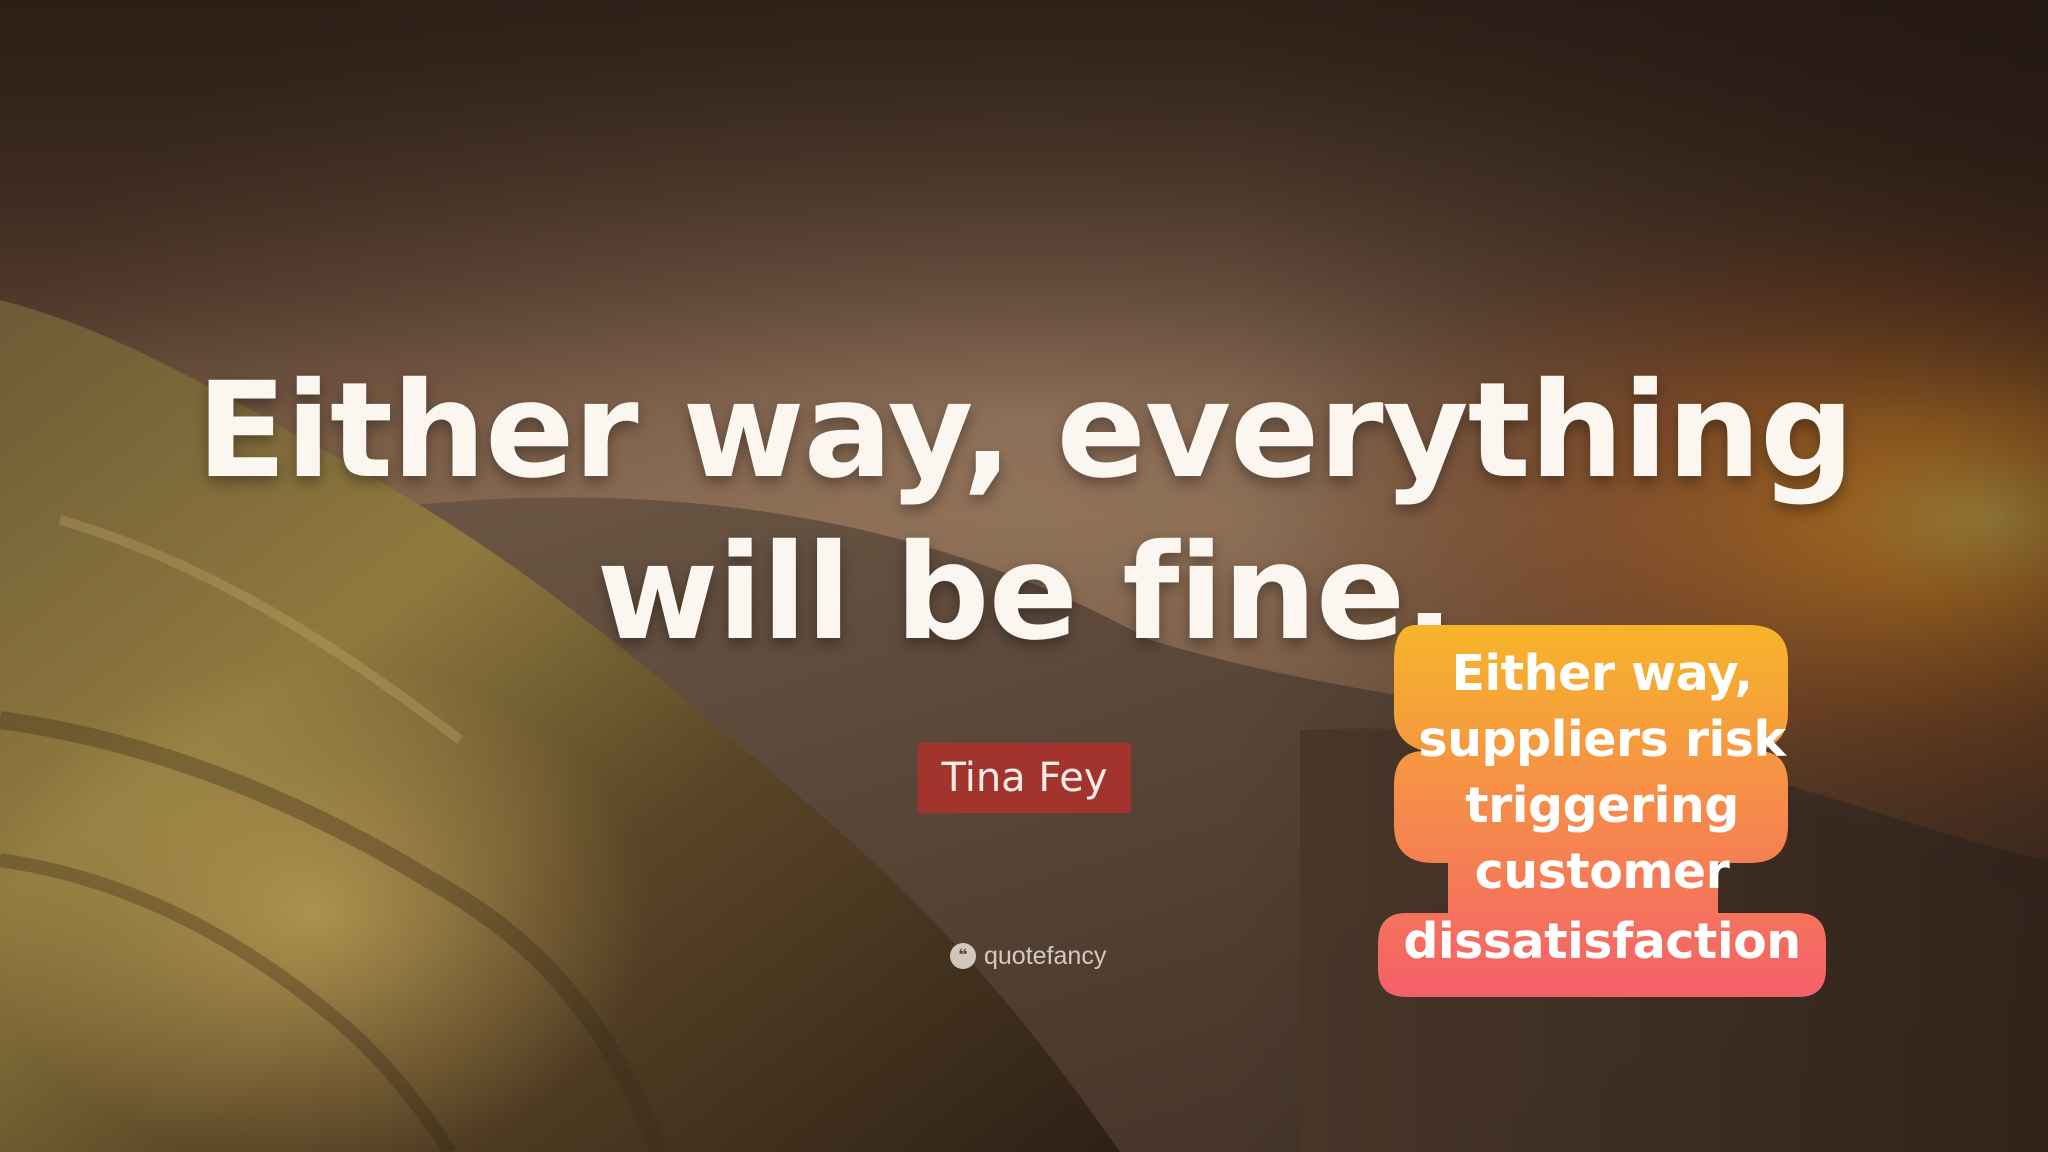 The image size is (2048, 1152). Describe the element at coordinates (1602, 941) in the screenshot. I see `sticker-line-5: dissatisfaction` at that location.